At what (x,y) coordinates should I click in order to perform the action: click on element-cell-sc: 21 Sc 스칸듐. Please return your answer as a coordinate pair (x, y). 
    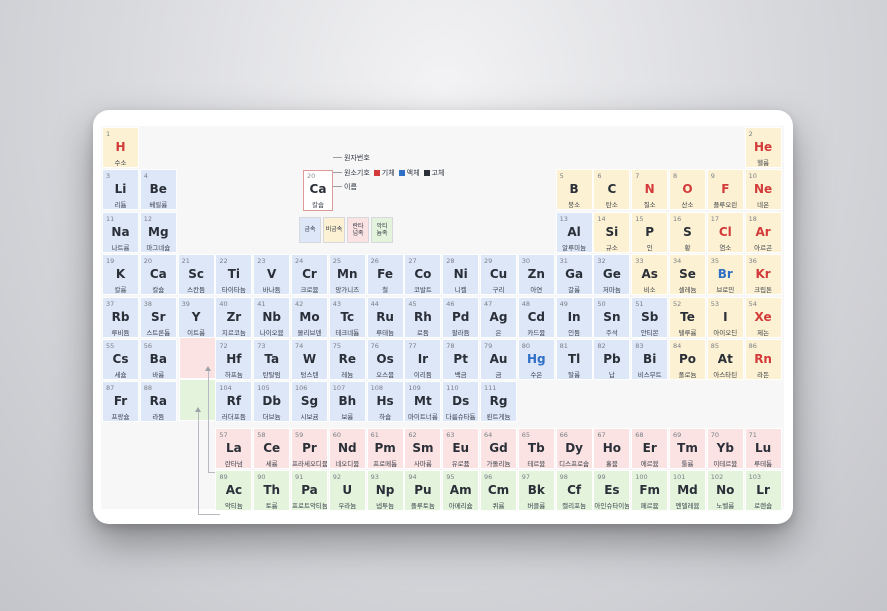
    Looking at the image, I should click on (196, 275).